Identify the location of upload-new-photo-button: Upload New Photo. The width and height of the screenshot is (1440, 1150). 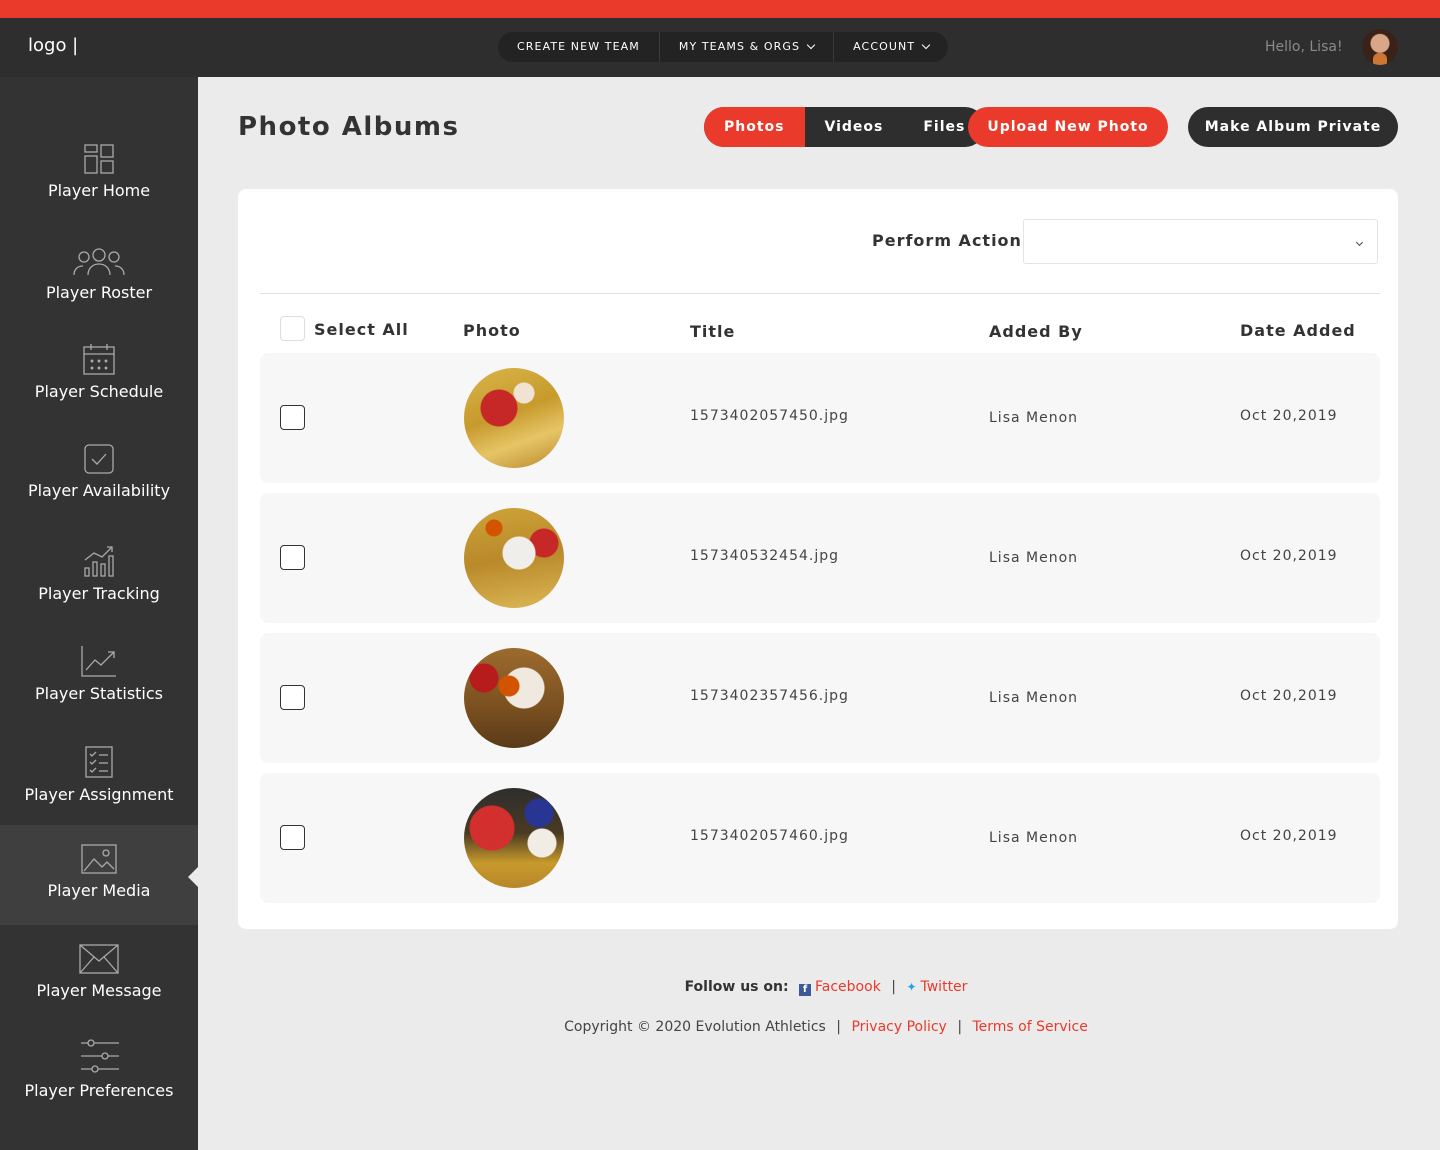
(1068, 127).